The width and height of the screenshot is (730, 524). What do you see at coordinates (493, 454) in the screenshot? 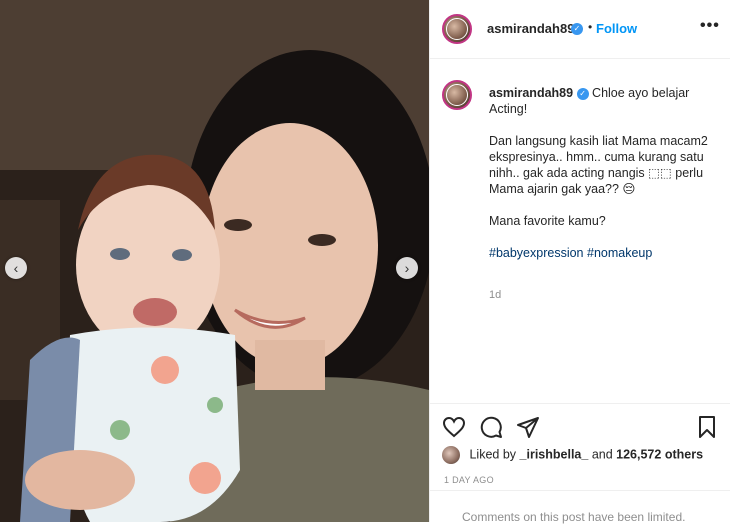
I see `likes-prefix: Liked by` at bounding box center [493, 454].